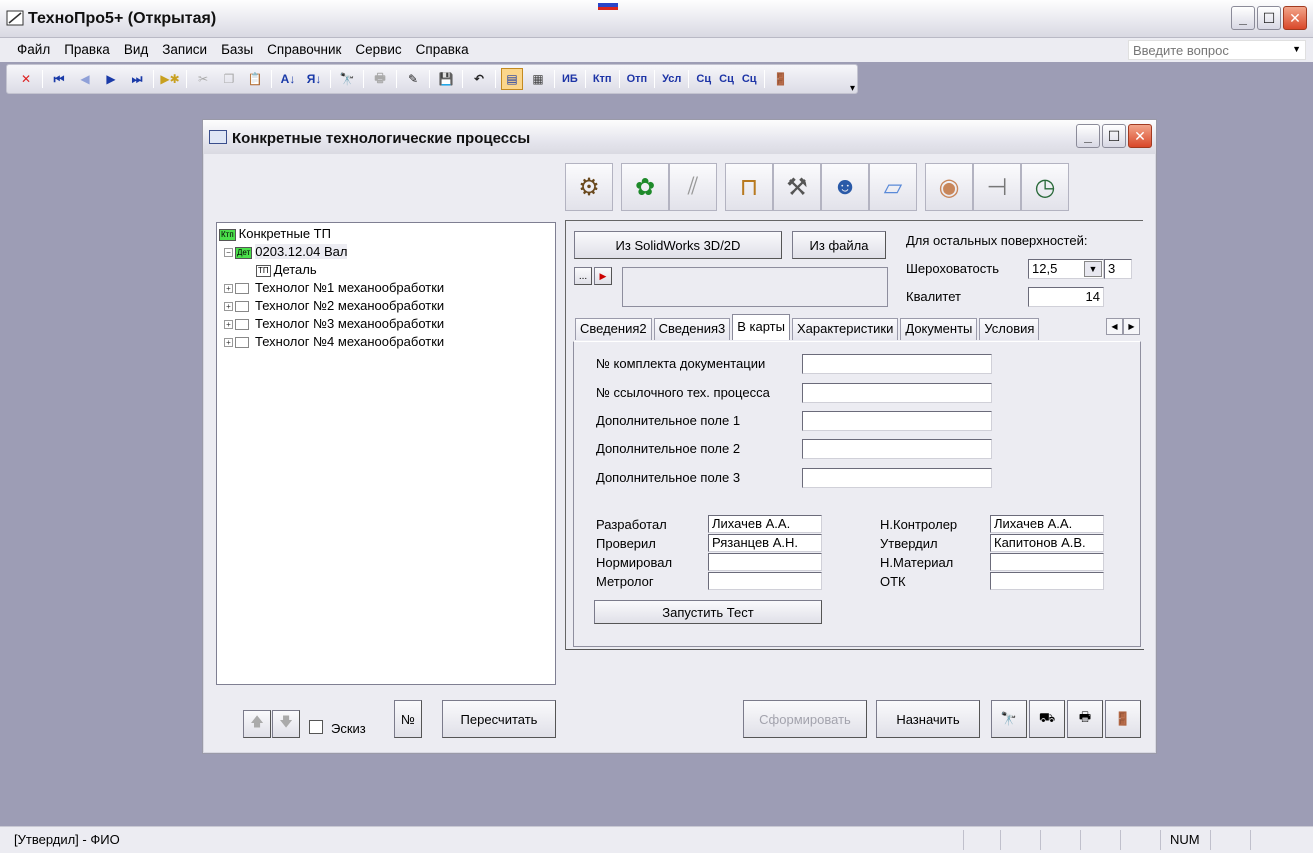  Describe the element at coordinates (602, 79) in the screenshot. I see `toolbar-ktp-button: Ктп` at that location.